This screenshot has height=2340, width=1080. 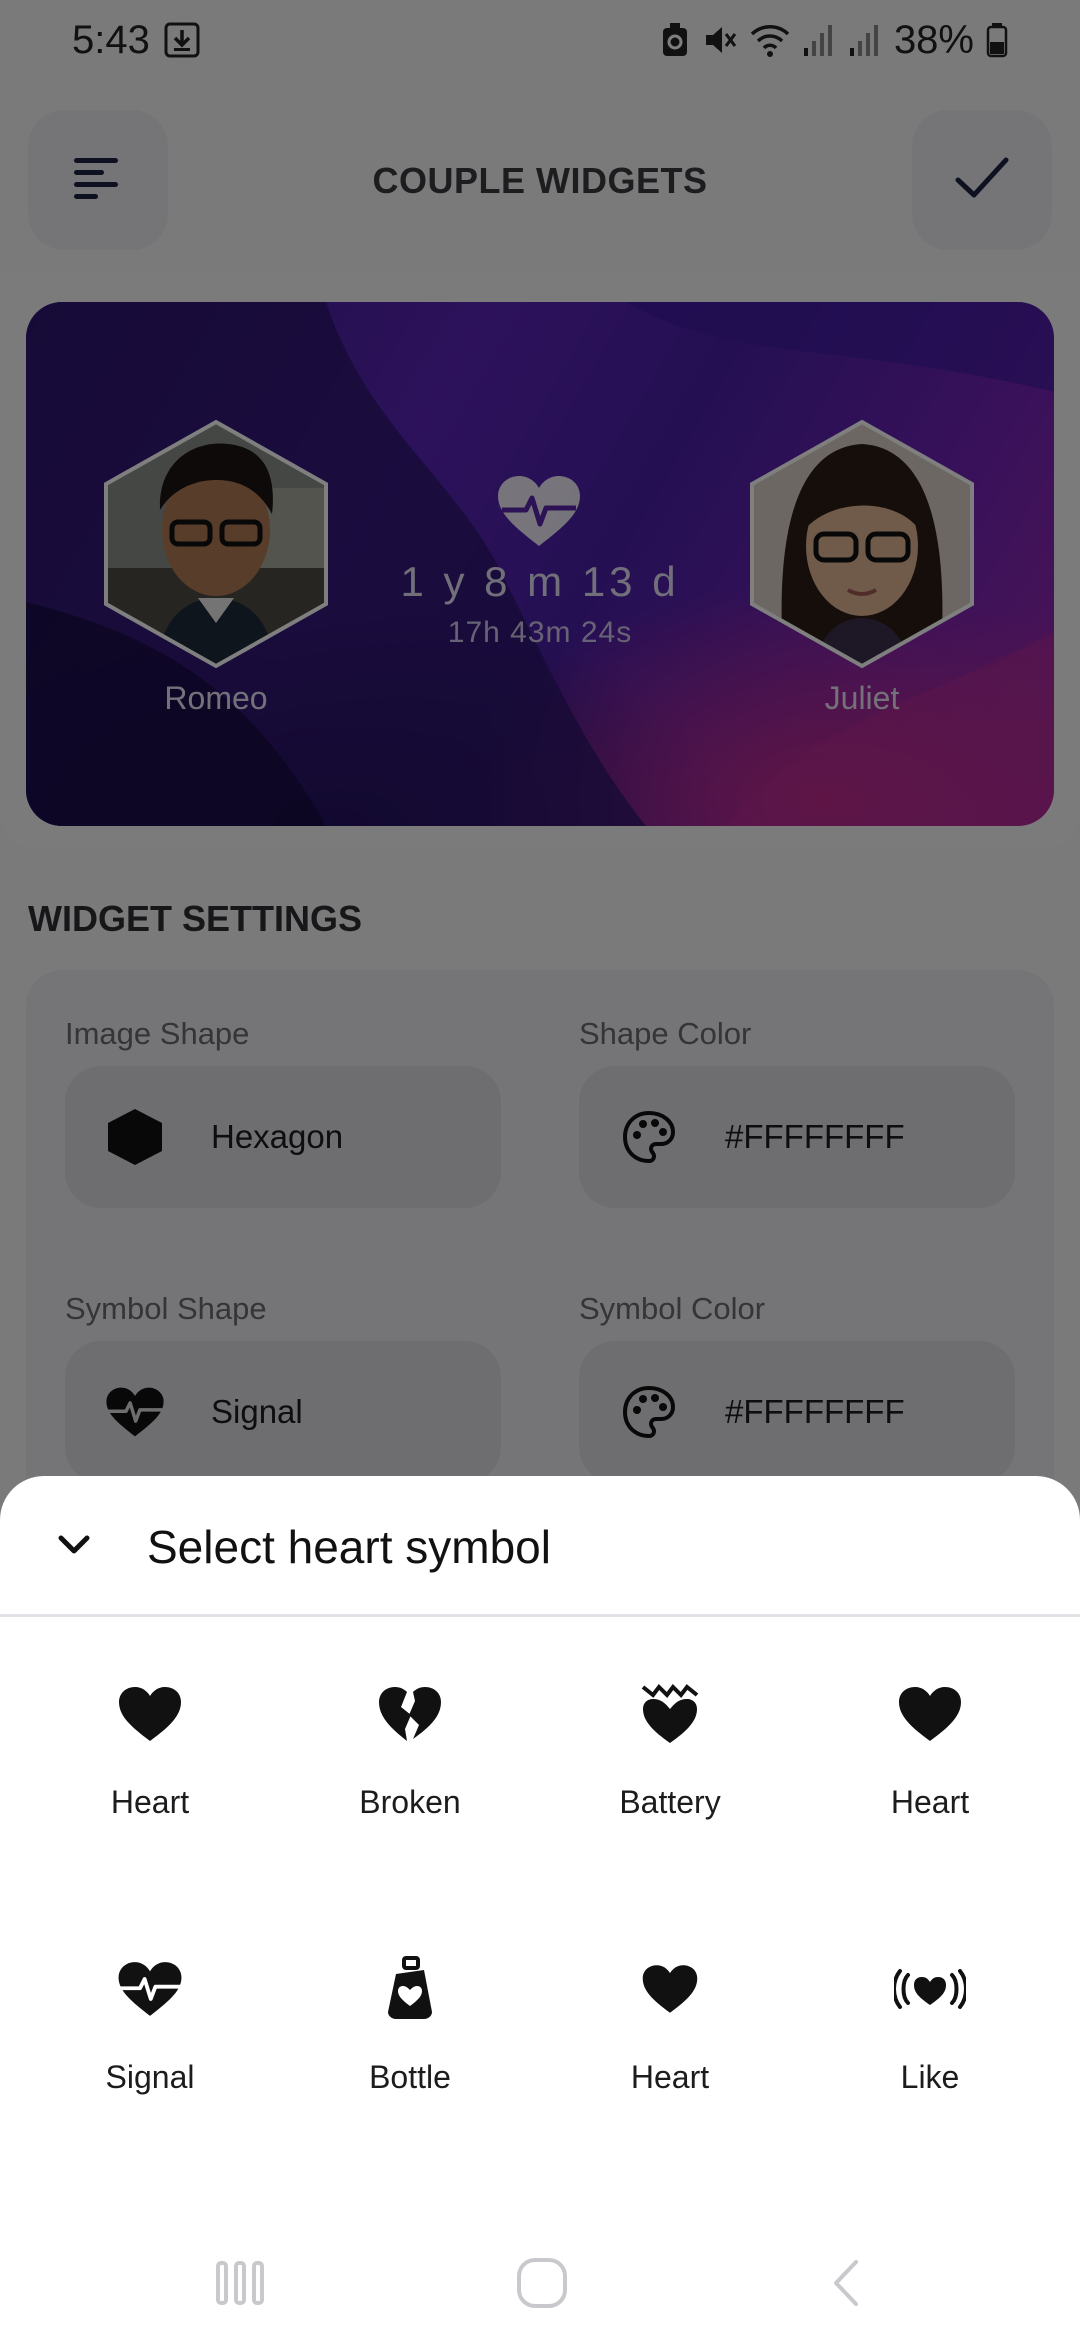 I want to click on symbol-option-bottle: Bottle, so click(x=410, y=2076).